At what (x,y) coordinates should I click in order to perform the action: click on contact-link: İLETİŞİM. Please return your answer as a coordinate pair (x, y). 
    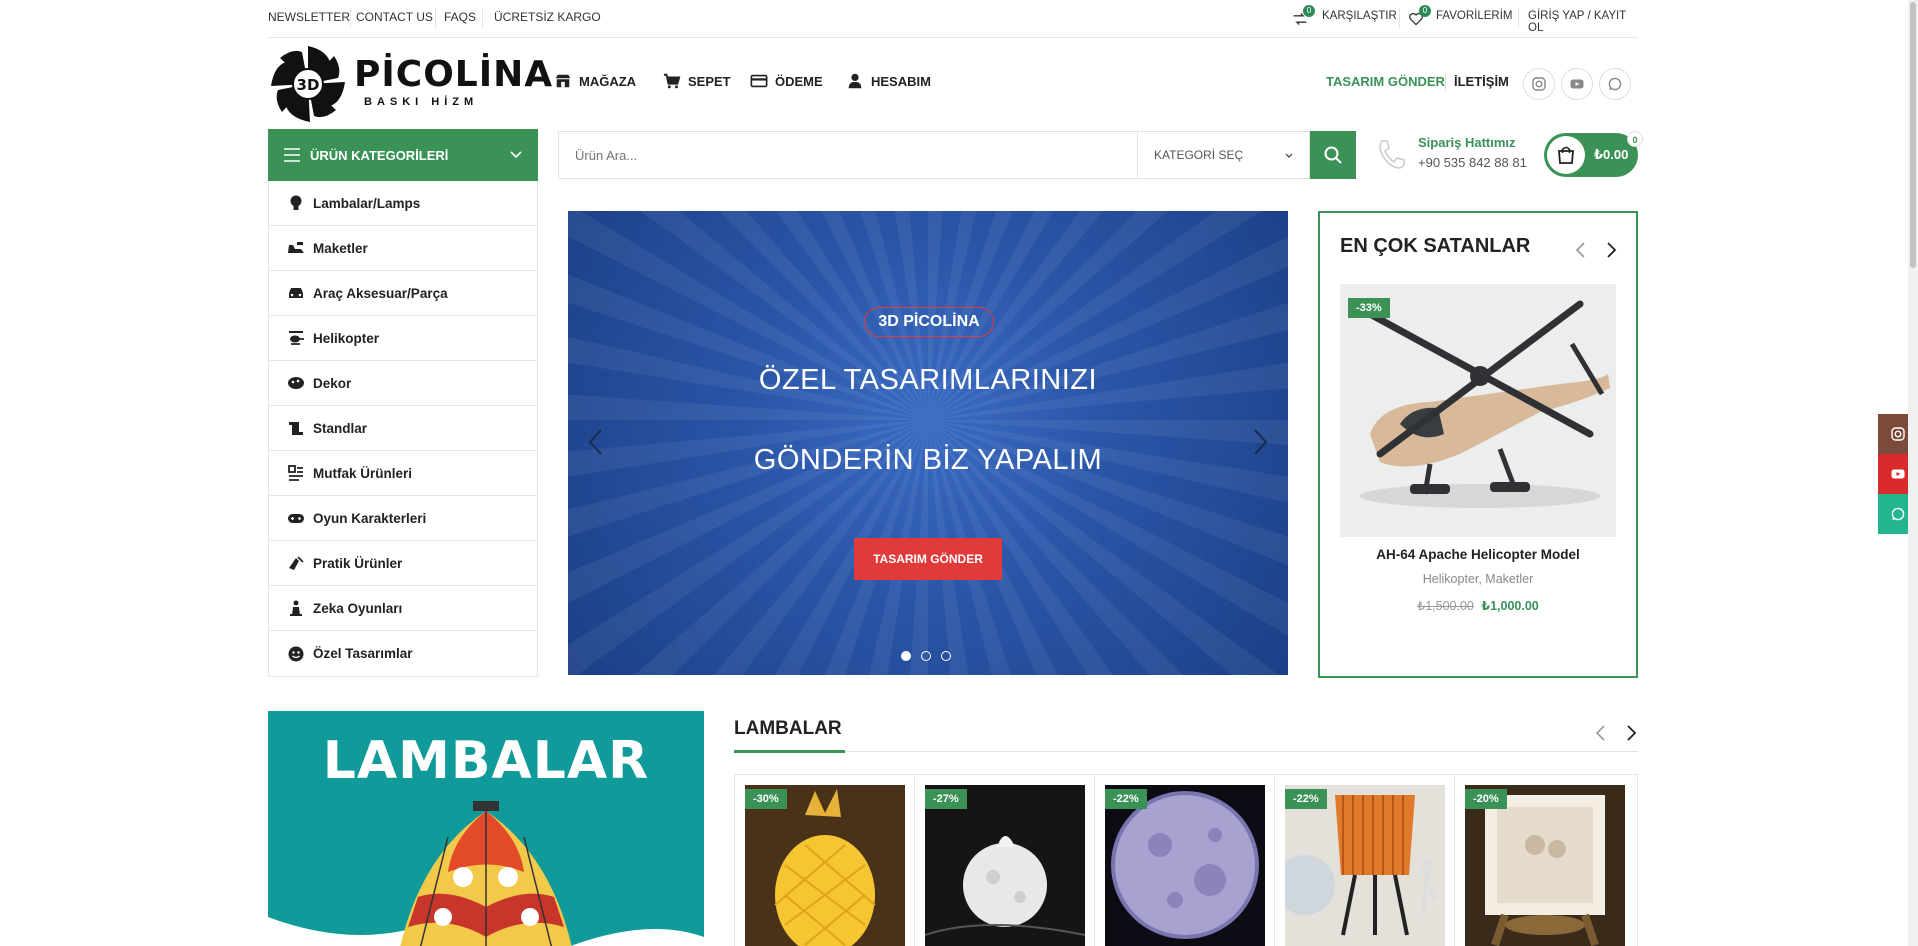
    Looking at the image, I should click on (1481, 81).